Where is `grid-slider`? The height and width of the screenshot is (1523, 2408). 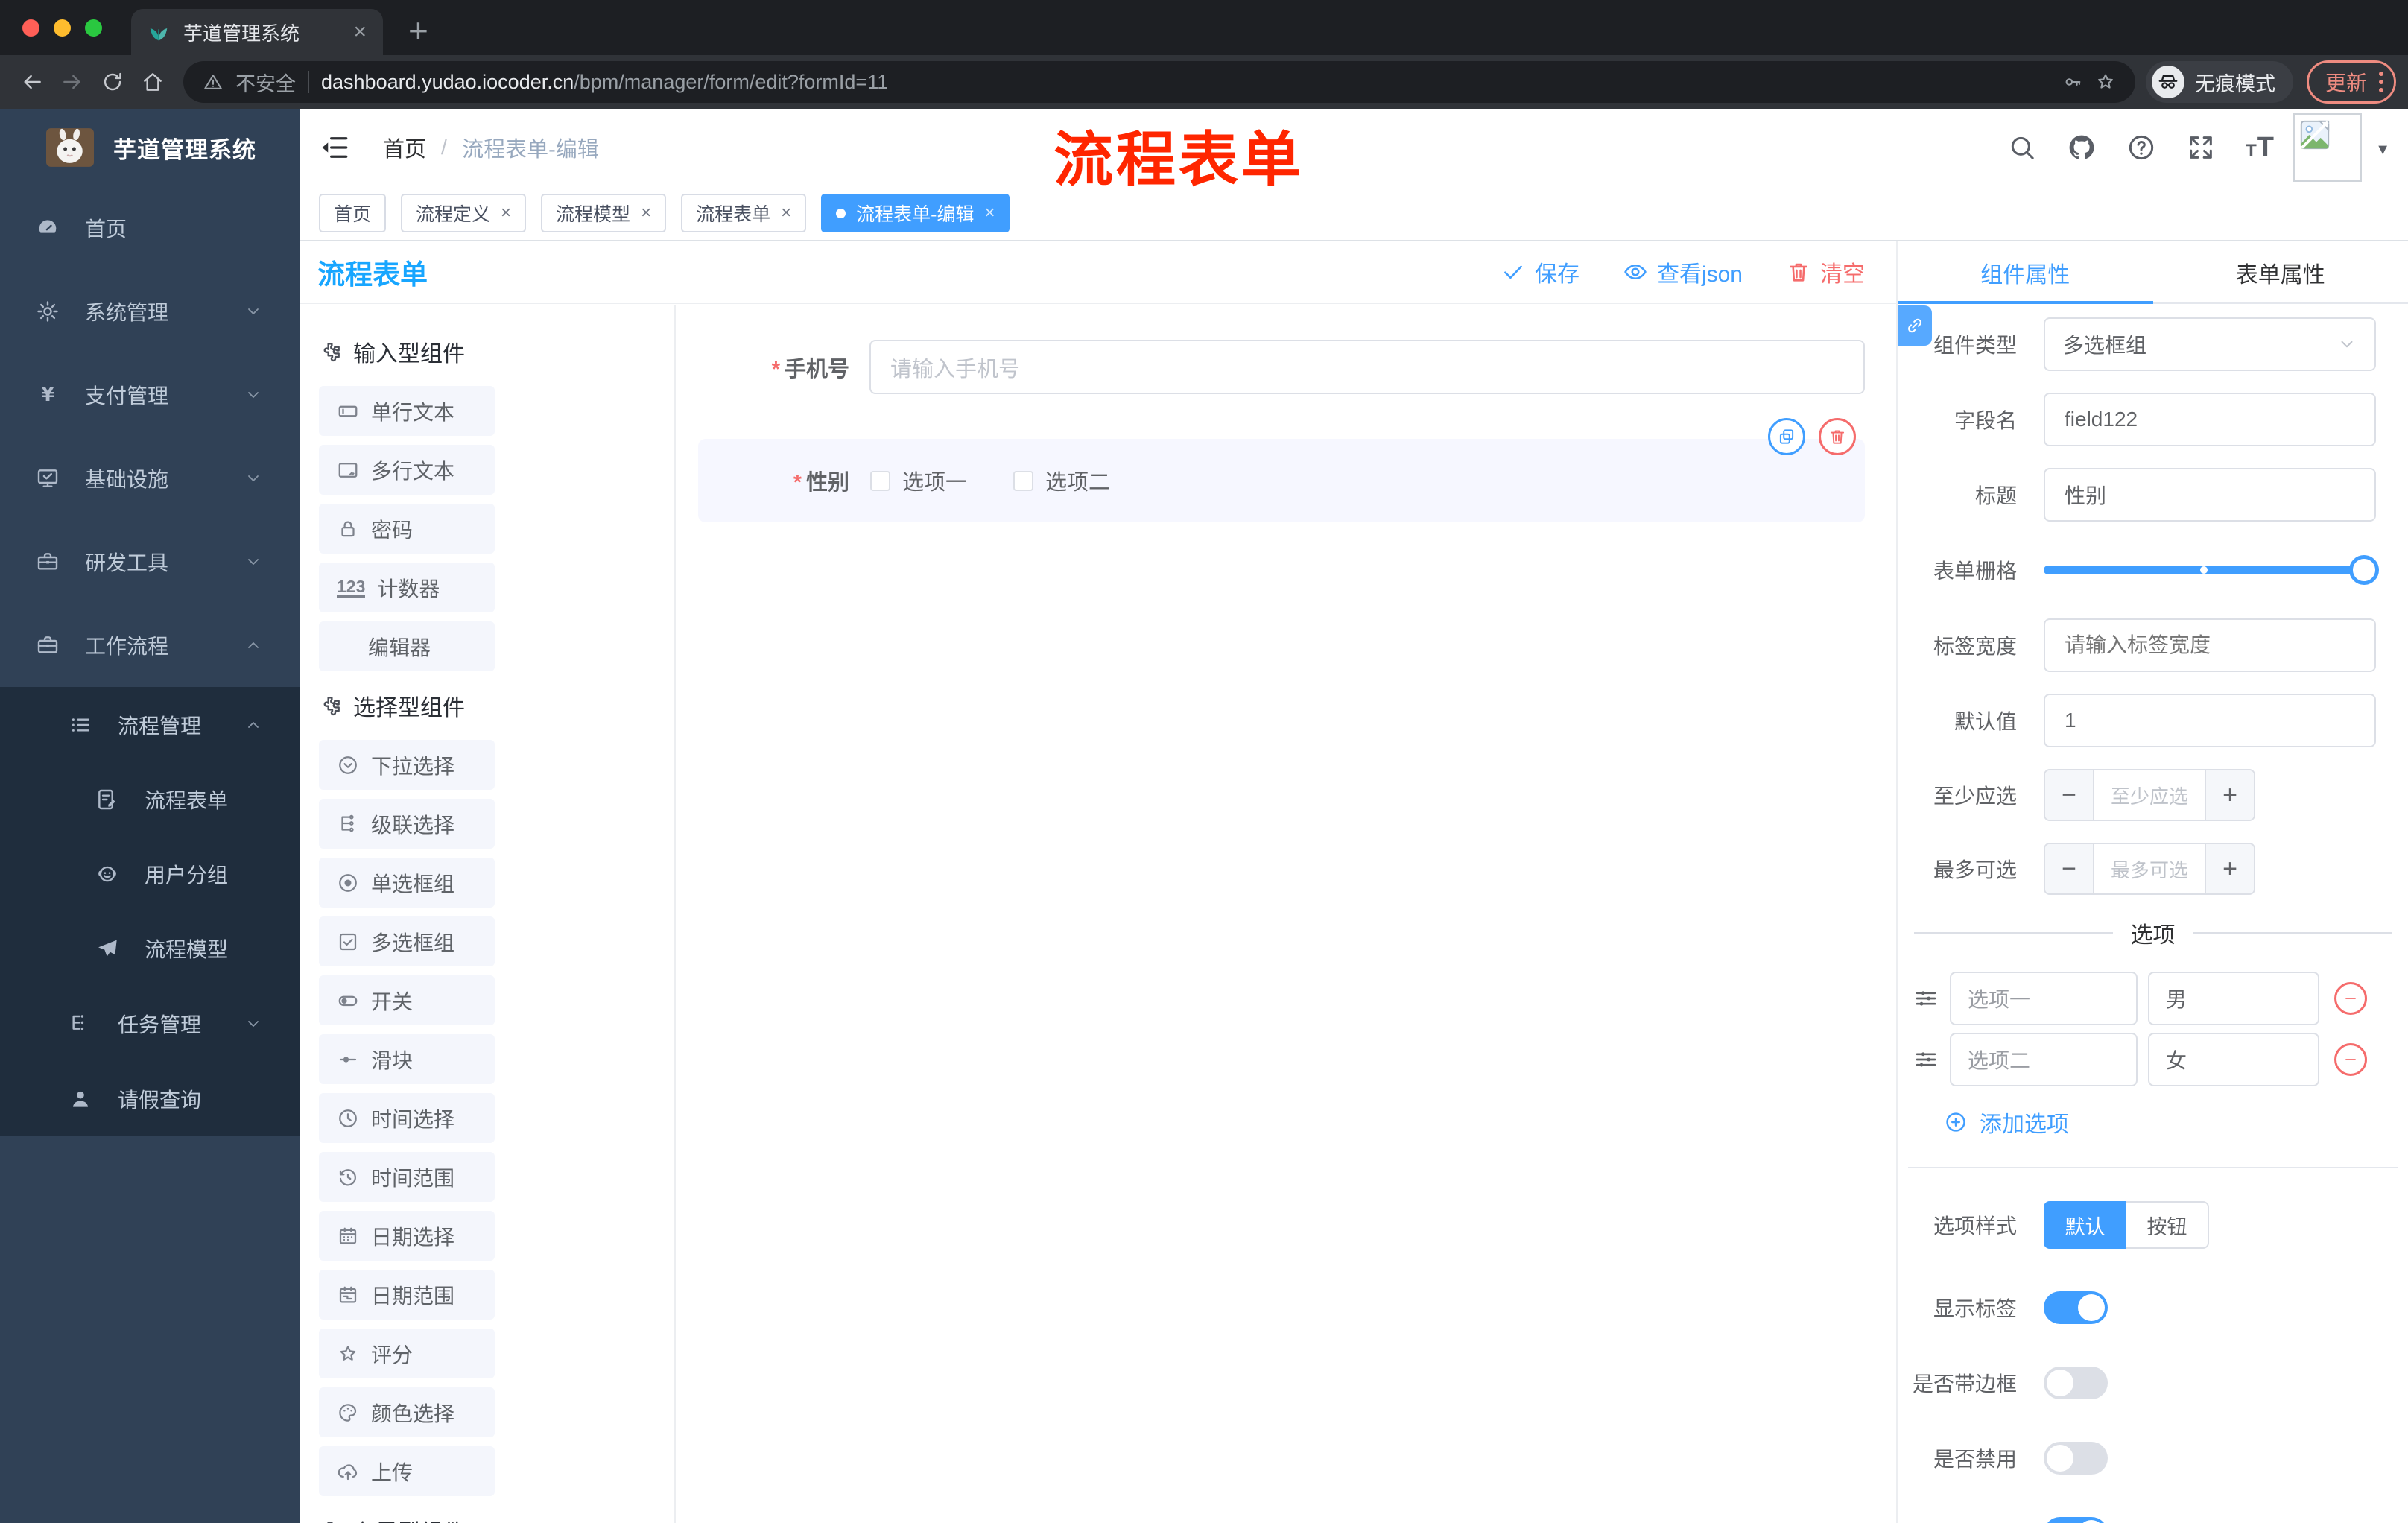 grid-slider is located at coordinates (2211, 570).